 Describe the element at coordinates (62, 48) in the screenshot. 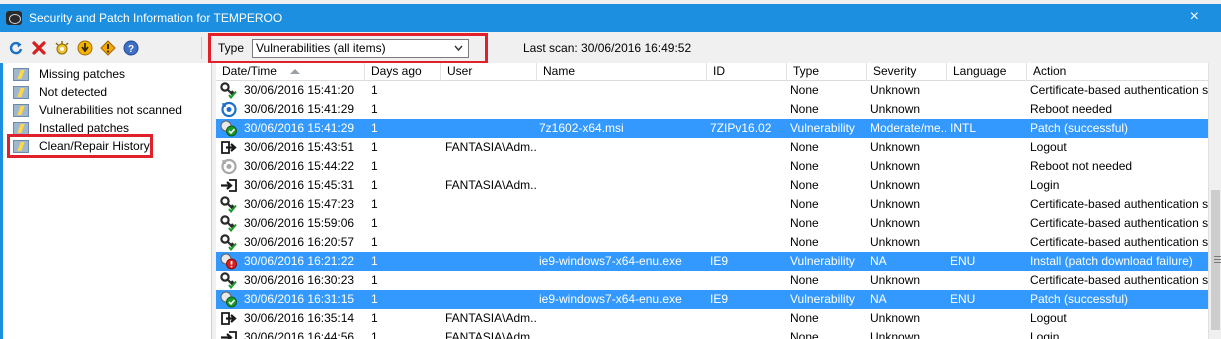

I see `scan-icon` at that location.